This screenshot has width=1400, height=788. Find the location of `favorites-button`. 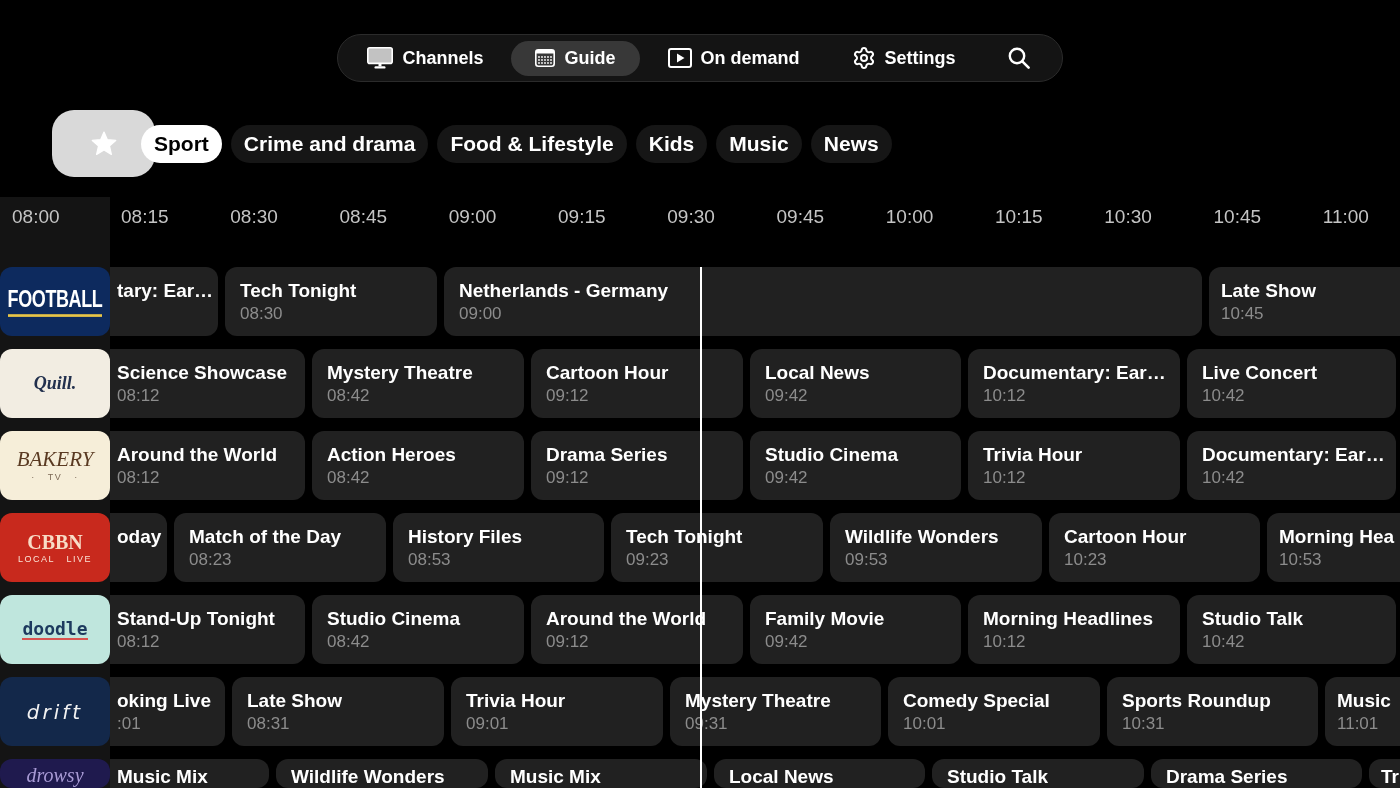

favorites-button is located at coordinates (103, 143).